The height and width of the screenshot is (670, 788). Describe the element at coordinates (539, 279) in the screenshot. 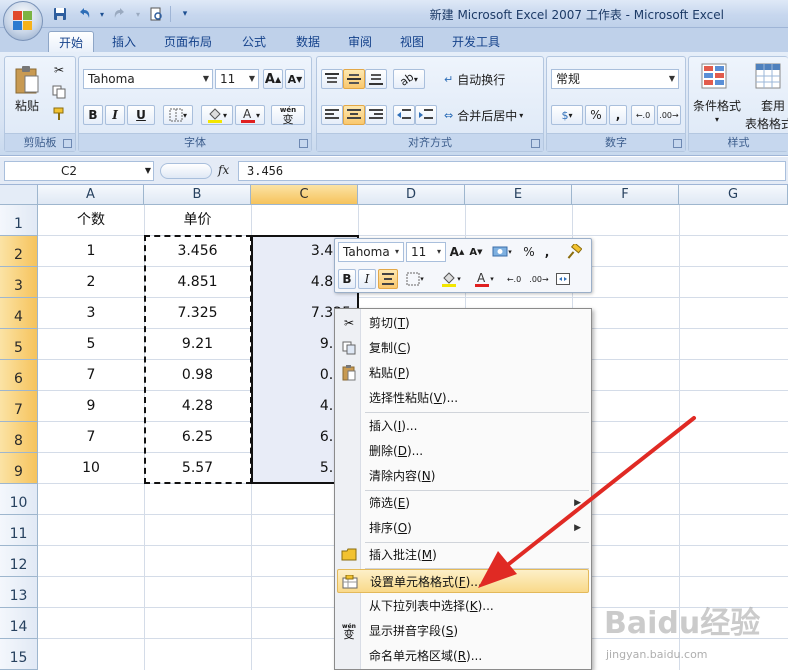

I see `mini-decrease-decimal-icon: .00→` at that location.